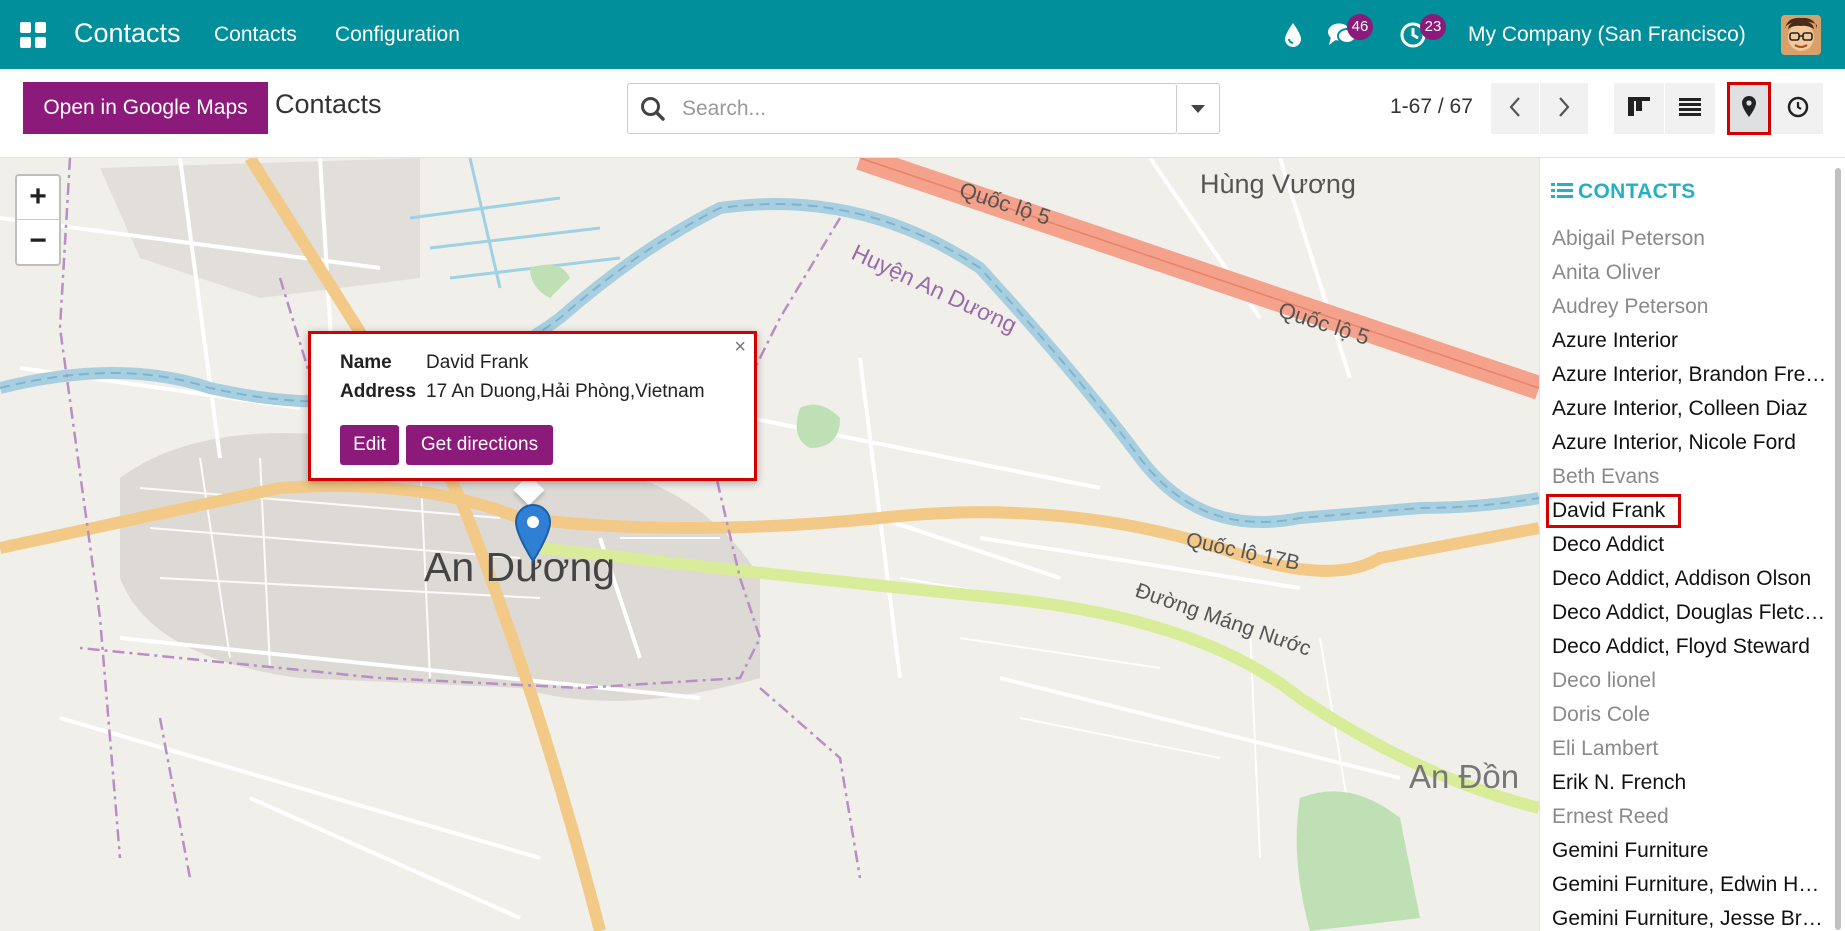 This screenshot has height=931, width=1845. I want to click on popup-name-label: Name, so click(366, 362).